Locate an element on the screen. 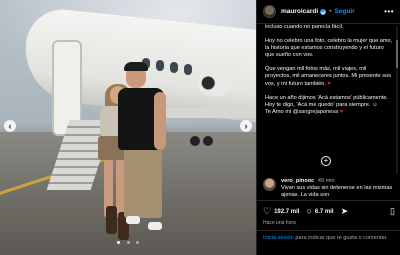 Image resolution: width=400 pixels, height=255 pixels. chevron-left-icon: ‹ is located at coordinates (10, 126).